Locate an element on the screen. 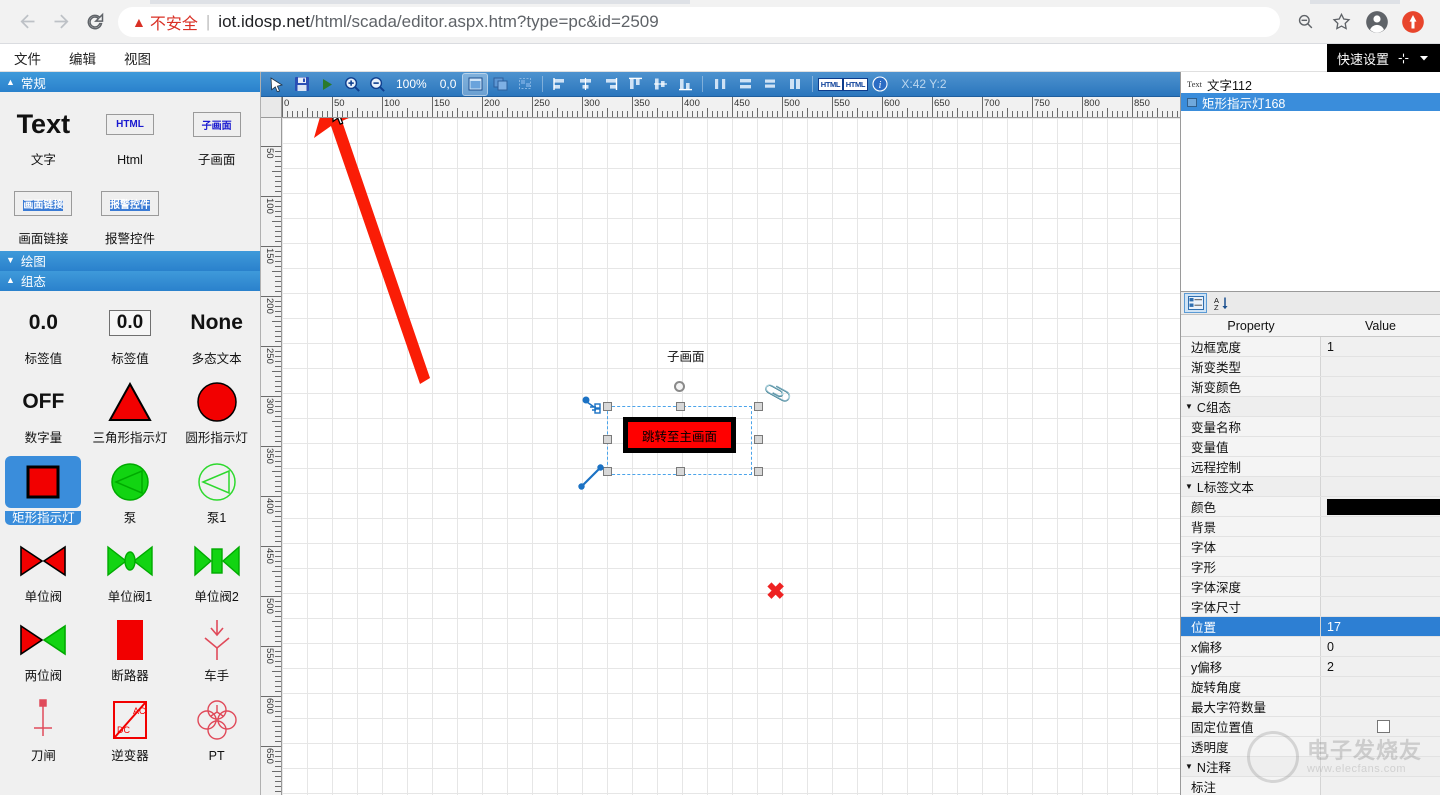 This screenshot has height=795, width=1440. palette-item-disconnector: 刀闸 is located at coordinates (43, 727).